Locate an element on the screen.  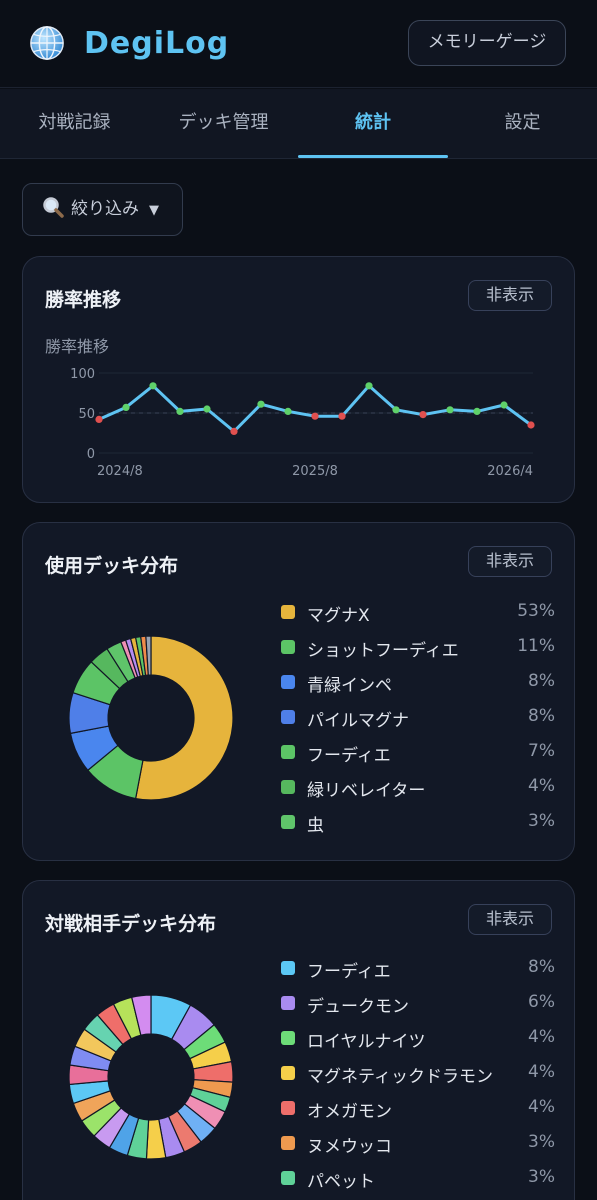
legend-name: 虫 is located at coordinates (315, 826).